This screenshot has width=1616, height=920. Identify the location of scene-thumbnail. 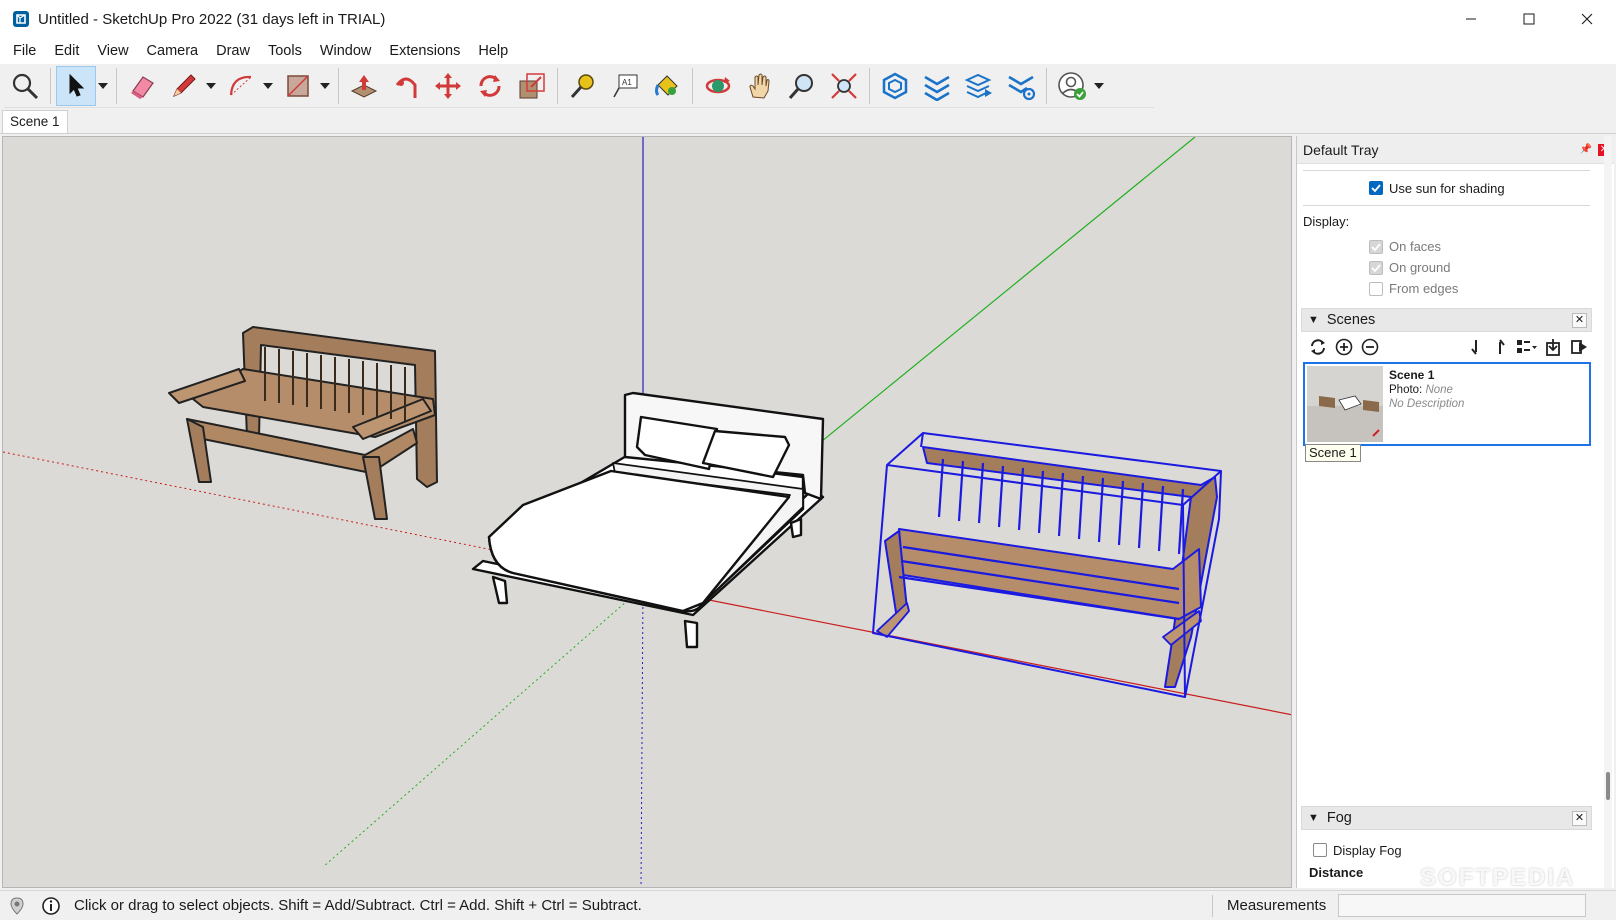
(1345, 404).